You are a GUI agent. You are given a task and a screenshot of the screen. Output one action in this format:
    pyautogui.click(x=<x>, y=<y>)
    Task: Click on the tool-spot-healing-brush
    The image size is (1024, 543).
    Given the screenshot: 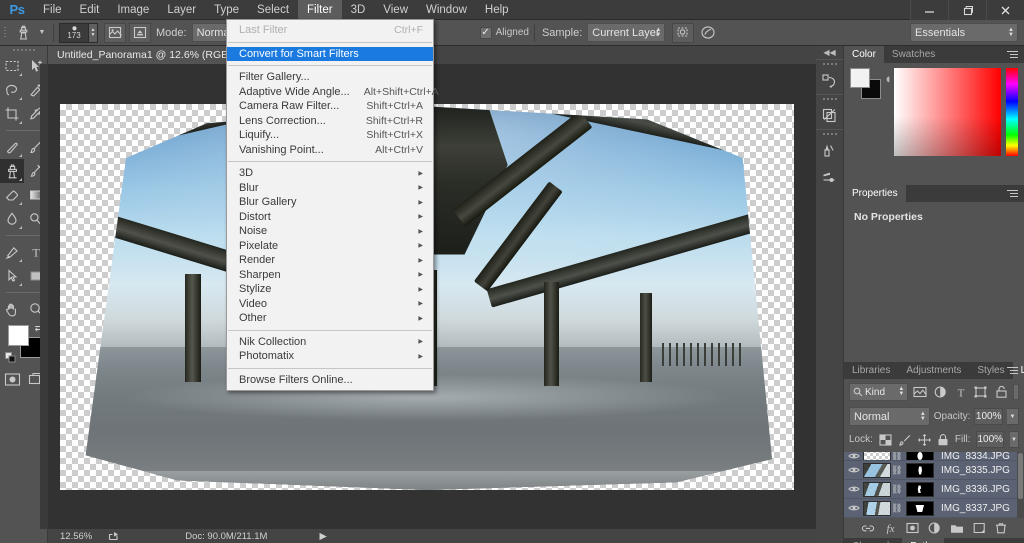 What is the action you would take?
    pyautogui.click(x=12, y=147)
    